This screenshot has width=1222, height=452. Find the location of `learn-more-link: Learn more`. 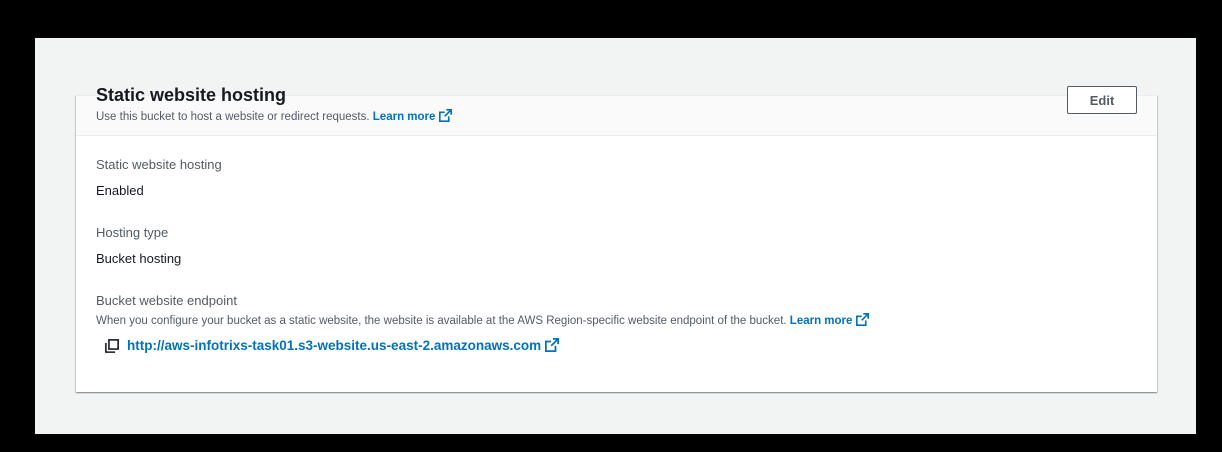

learn-more-link: Learn more is located at coordinates (412, 116).